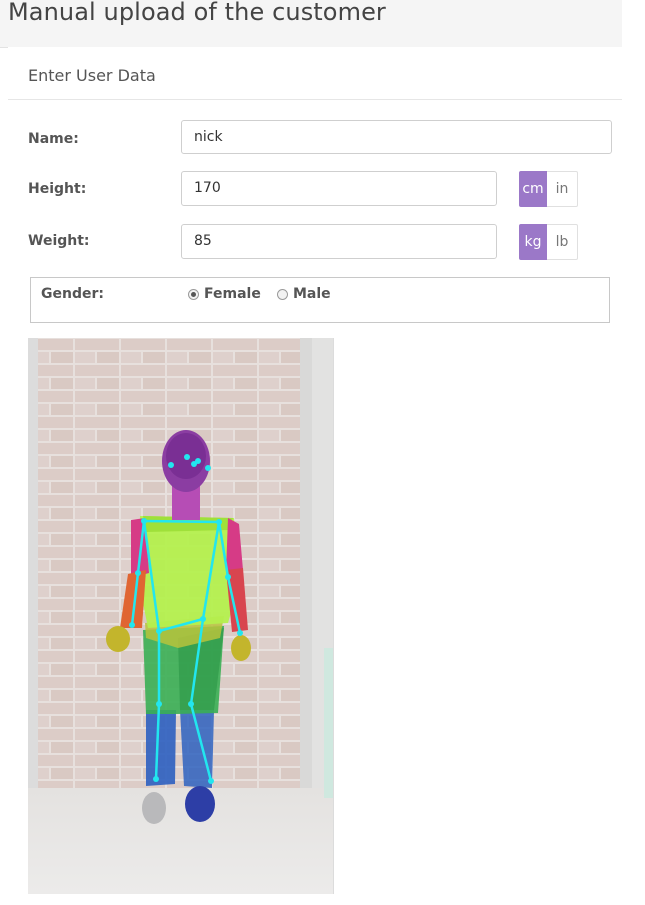 The image size is (645, 905). I want to click on unit-cm-button: cm, so click(533, 189).